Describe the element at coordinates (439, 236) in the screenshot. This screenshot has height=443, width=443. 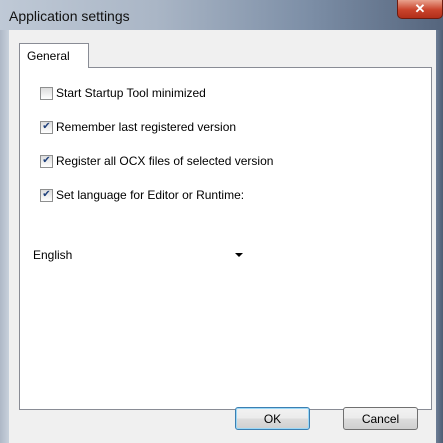
I see `window-frame-right` at that location.